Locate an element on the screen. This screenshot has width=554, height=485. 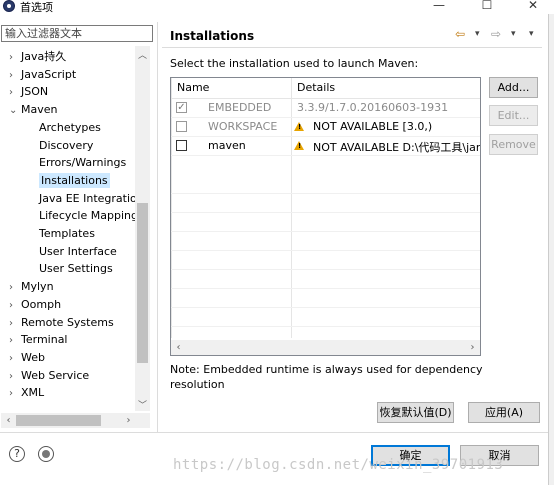
tree-item: ⌄ Maven is located at coordinates (33, 109).